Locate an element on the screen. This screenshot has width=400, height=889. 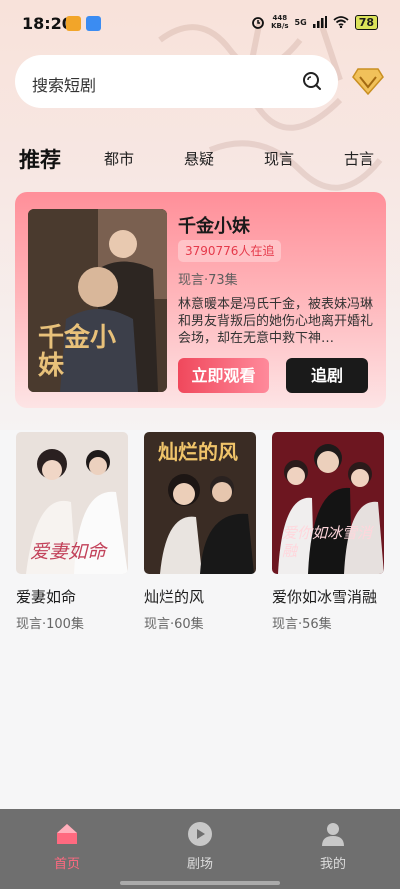
drama-title: 爱你如冰雪消融 is located at coordinates (328, 596).